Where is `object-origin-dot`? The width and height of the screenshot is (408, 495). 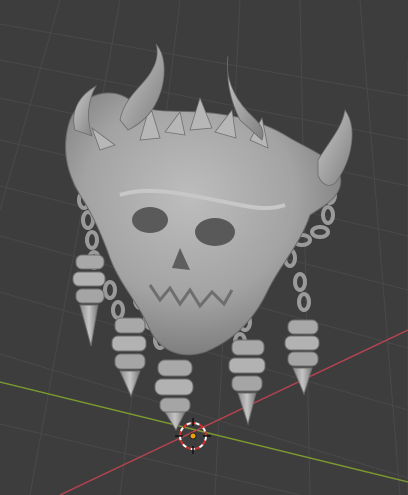
object-origin-dot is located at coordinates (193, 436).